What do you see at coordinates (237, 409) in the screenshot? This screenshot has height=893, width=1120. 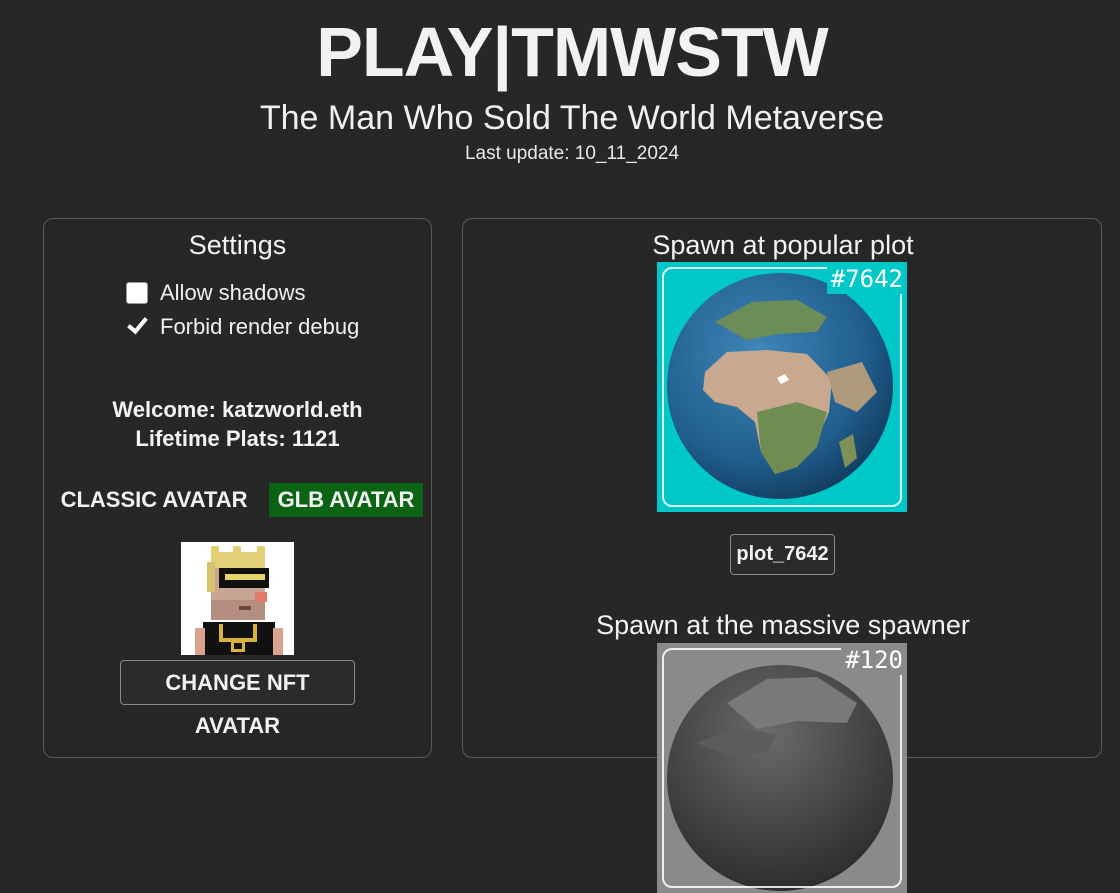 I see `welcome-text: Welcome: katzworld.eth` at bounding box center [237, 409].